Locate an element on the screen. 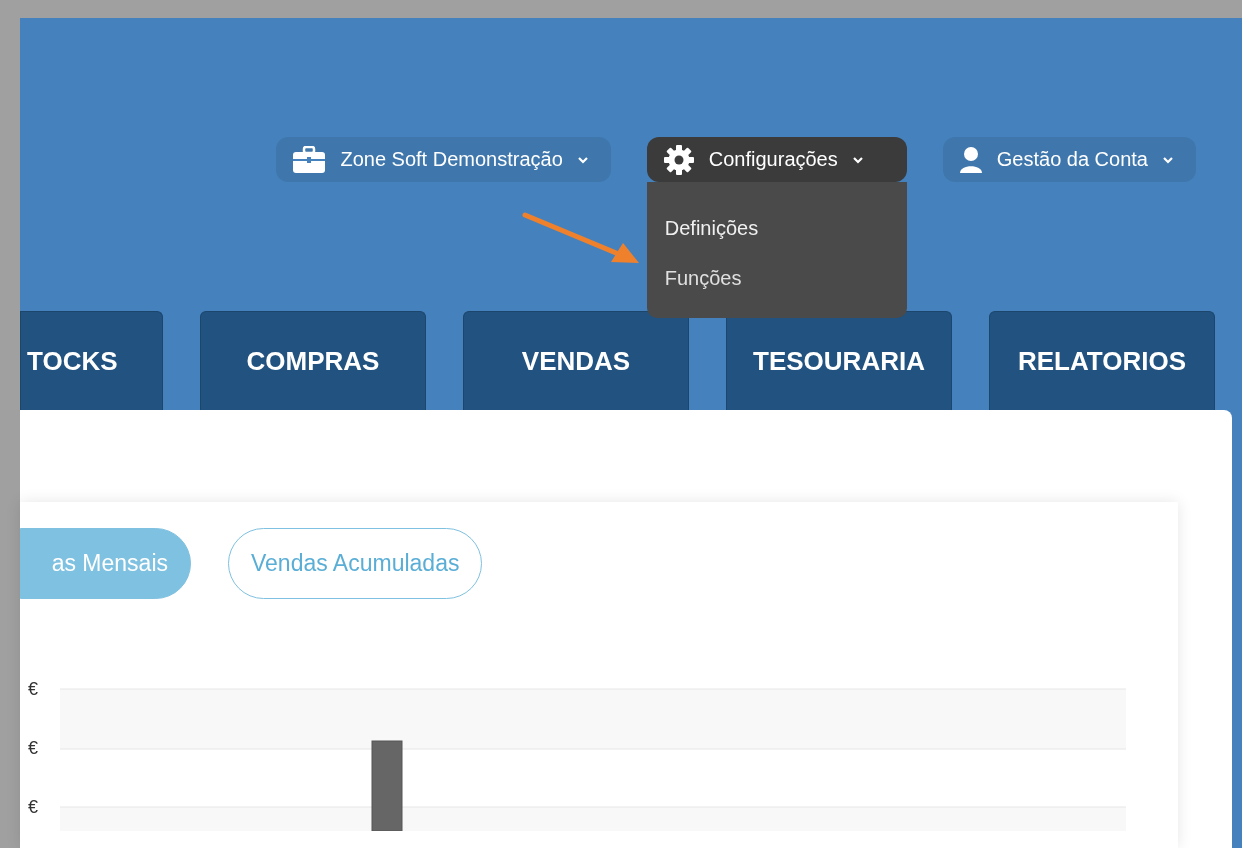  briefcase-icon is located at coordinates (309, 159).